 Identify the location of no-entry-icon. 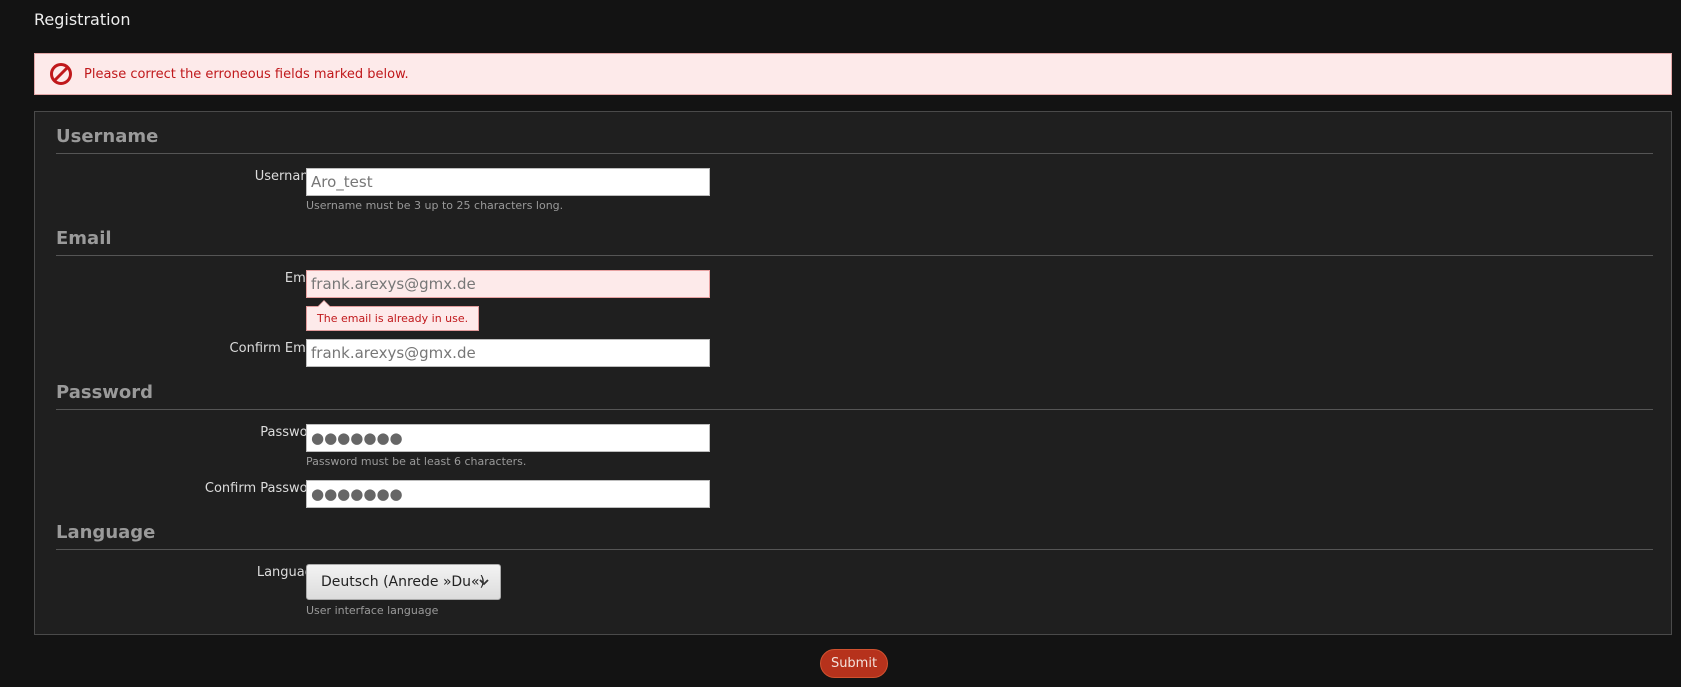
(61, 74).